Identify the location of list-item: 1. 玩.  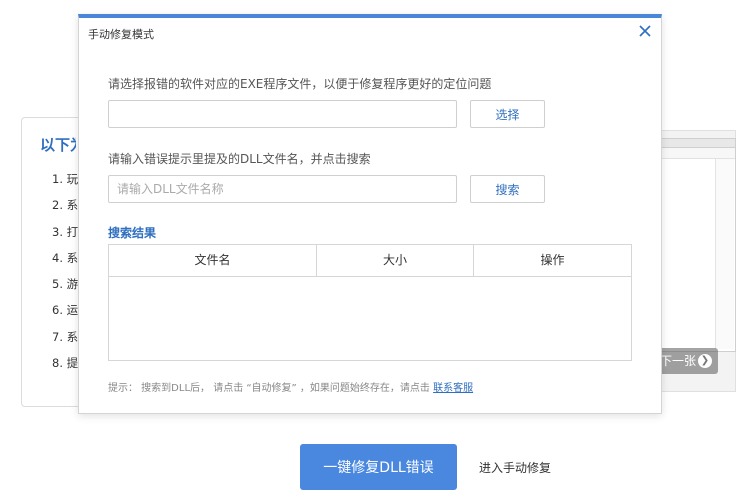
(65, 179).